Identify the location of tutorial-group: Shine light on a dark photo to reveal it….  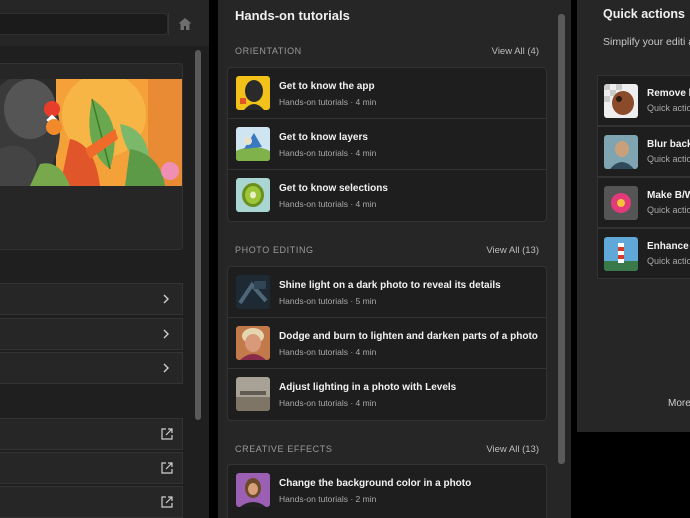
(387, 343).